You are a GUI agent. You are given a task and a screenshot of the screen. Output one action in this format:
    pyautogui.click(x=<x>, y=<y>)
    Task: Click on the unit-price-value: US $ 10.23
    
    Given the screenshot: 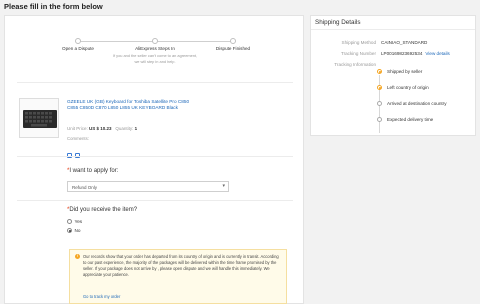 What is the action you would take?
    pyautogui.click(x=100, y=128)
    